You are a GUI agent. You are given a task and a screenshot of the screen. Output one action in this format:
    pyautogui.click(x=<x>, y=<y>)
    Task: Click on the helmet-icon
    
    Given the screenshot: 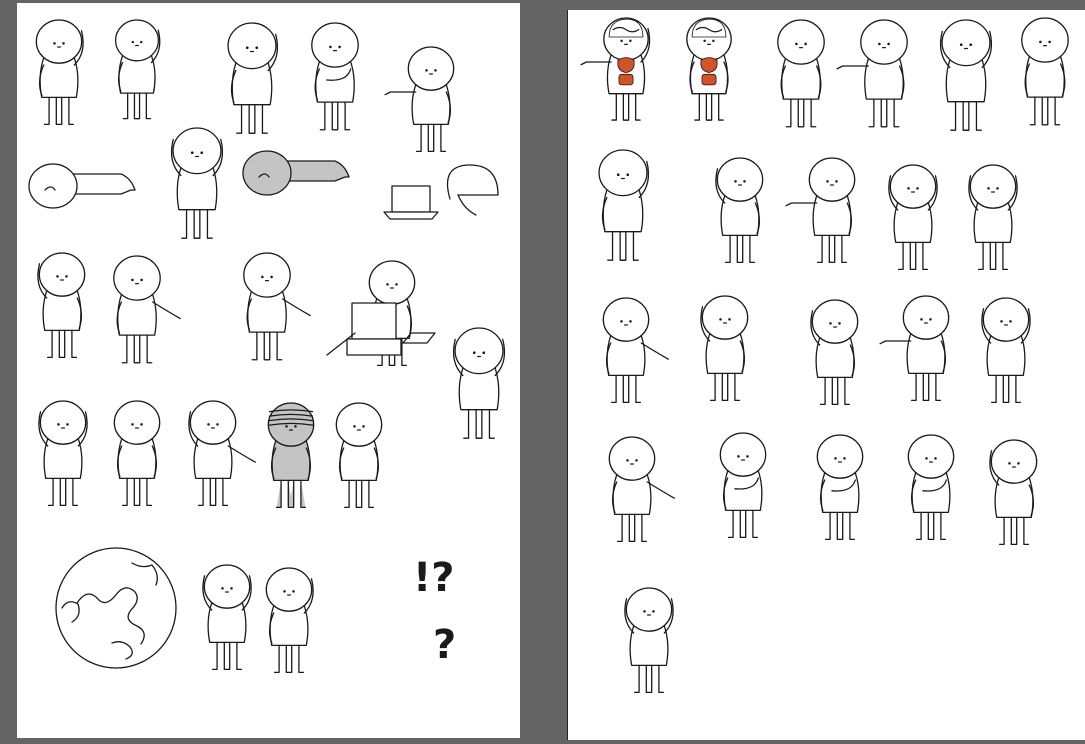 What is the action you would take?
    pyautogui.click(x=472, y=190)
    